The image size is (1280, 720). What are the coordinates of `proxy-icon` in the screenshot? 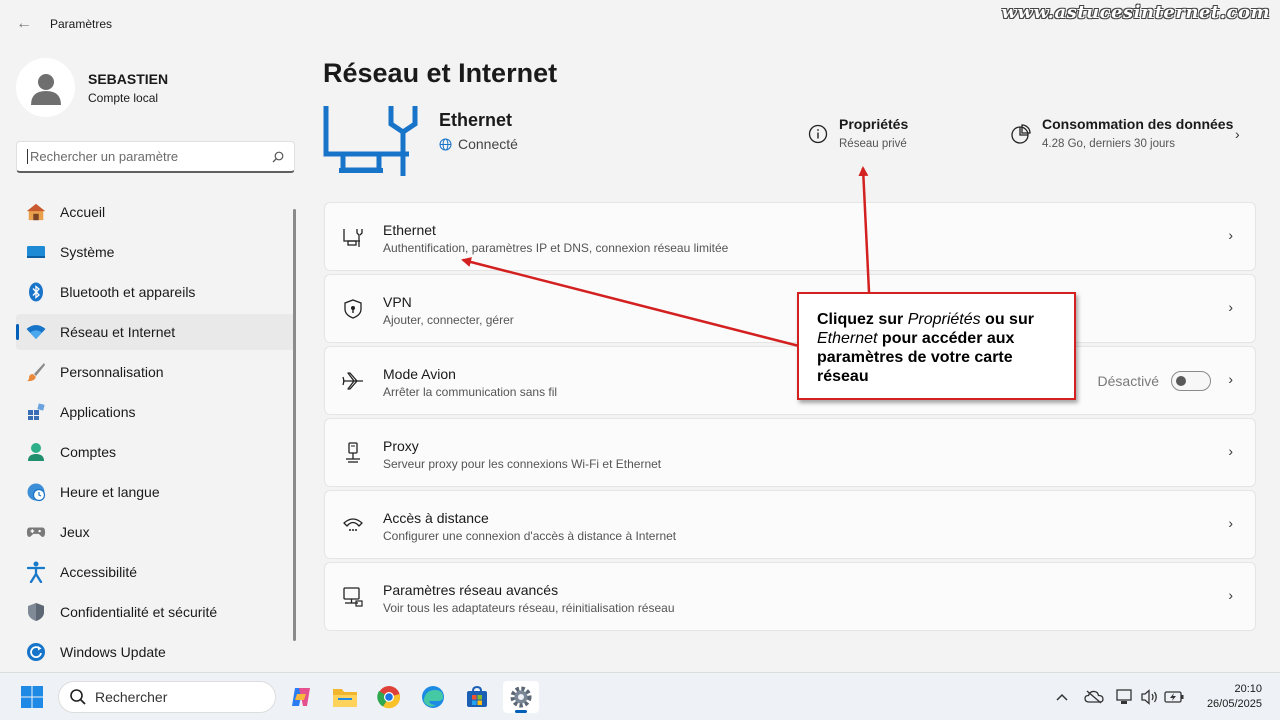 It's located at (353, 453).